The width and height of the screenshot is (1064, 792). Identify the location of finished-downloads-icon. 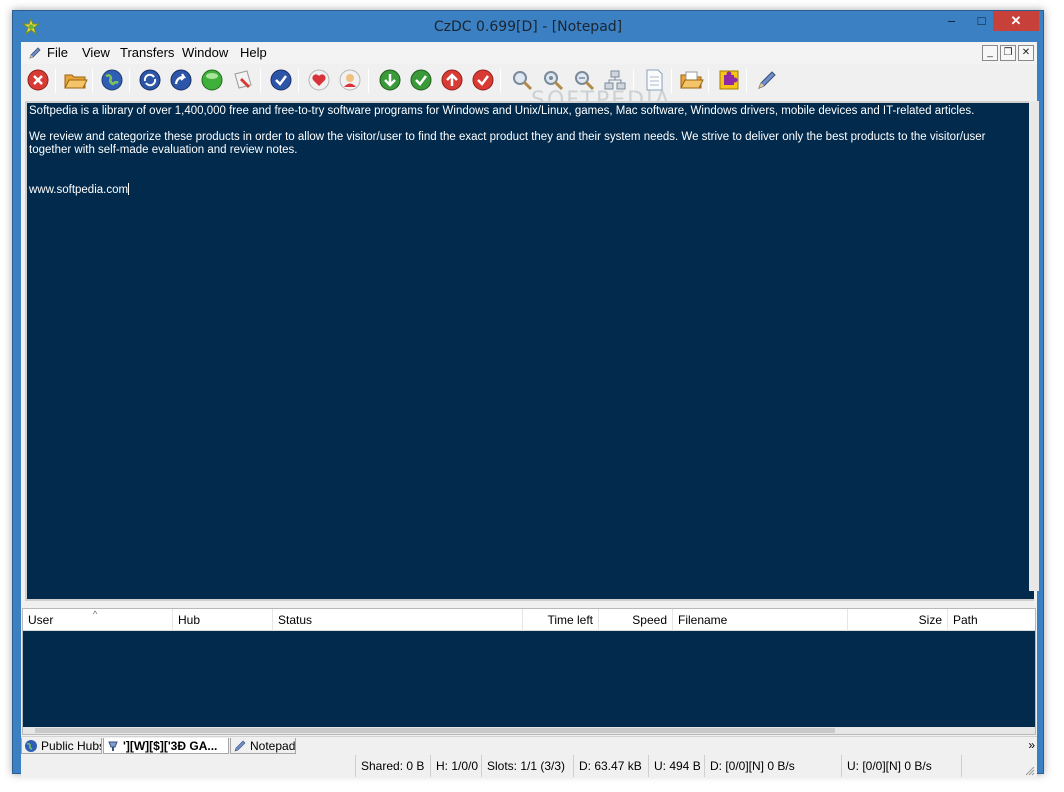
(421, 80).